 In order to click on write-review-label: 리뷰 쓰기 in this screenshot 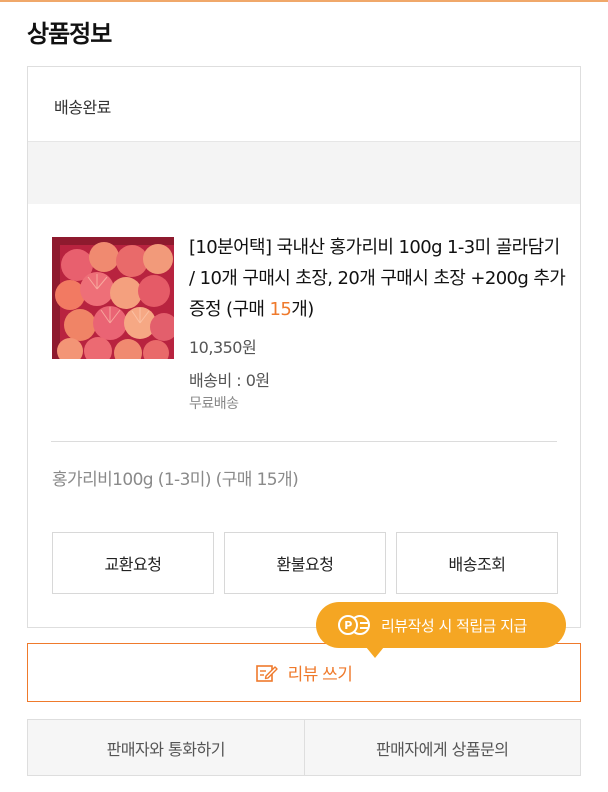, I will do `click(320, 674)`.